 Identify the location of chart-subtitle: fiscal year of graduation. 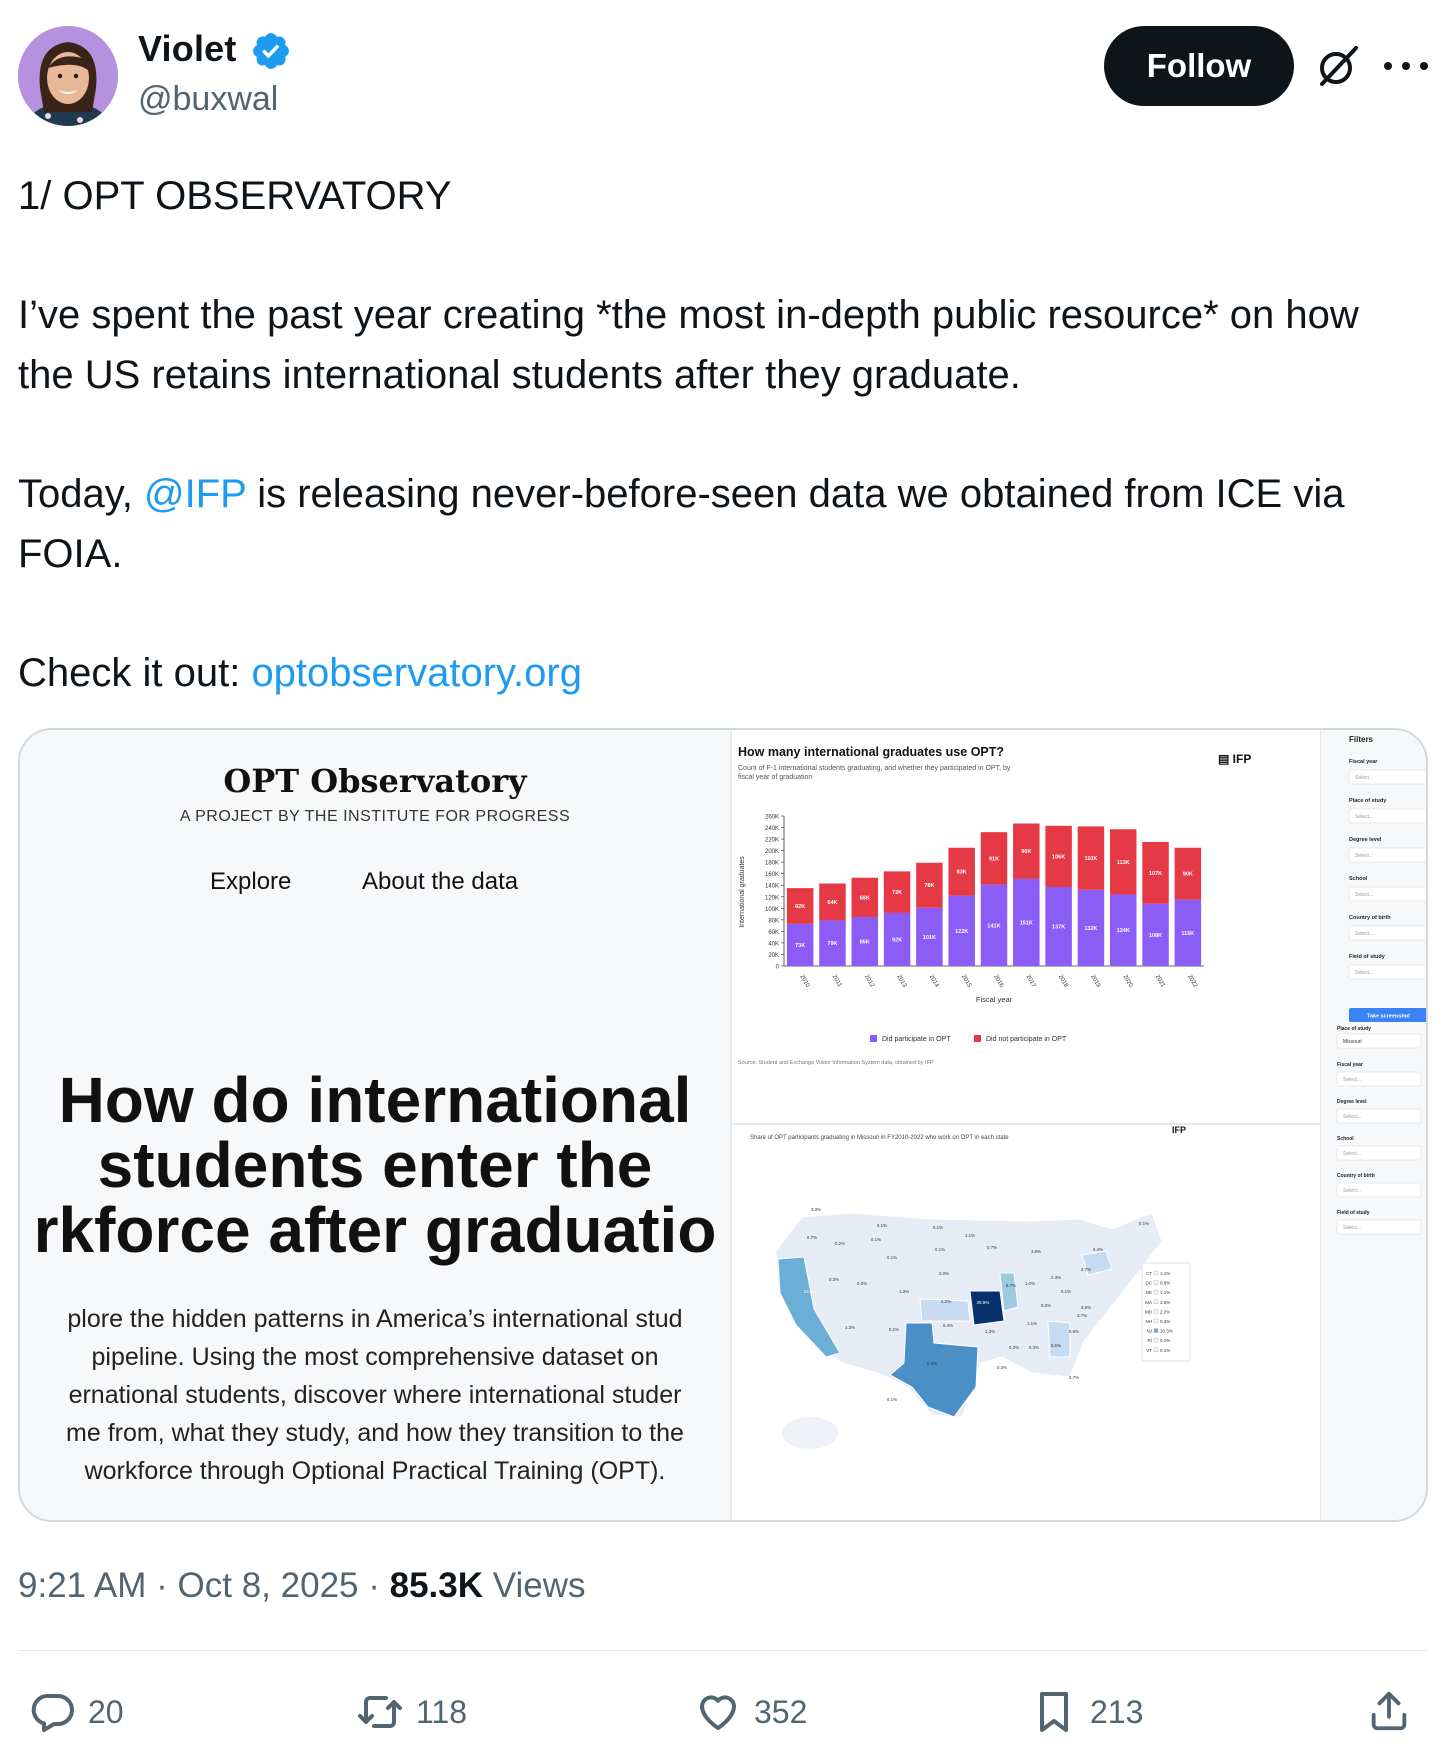
(775, 777).